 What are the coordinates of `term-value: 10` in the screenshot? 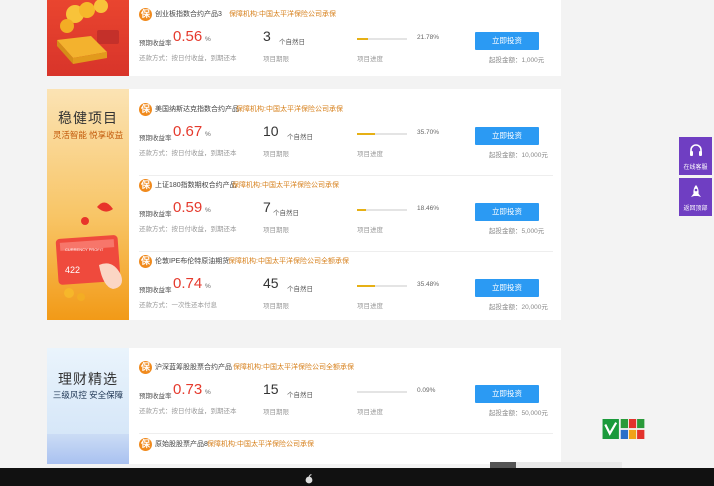 It's located at (271, 131).